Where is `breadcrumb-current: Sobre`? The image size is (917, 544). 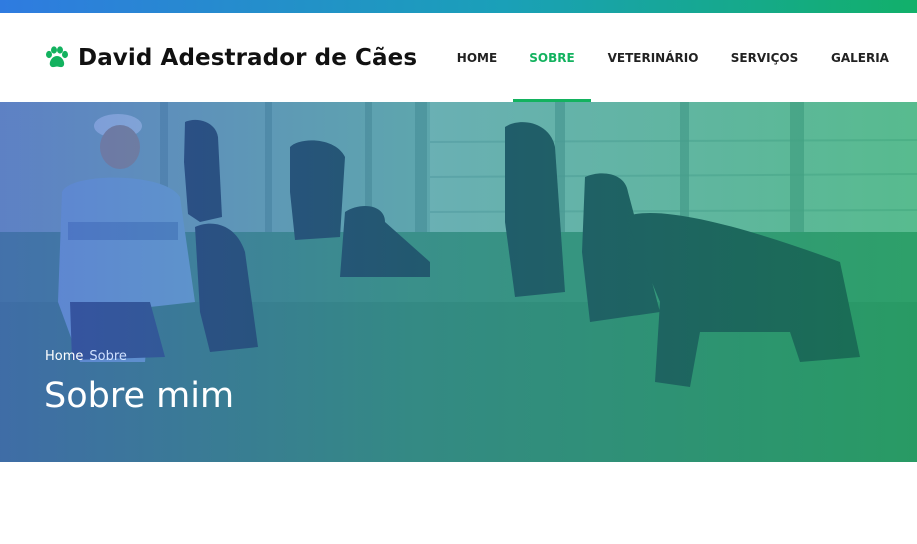
breadcrumb-current: Sobre is located at coordinates (108, 356).